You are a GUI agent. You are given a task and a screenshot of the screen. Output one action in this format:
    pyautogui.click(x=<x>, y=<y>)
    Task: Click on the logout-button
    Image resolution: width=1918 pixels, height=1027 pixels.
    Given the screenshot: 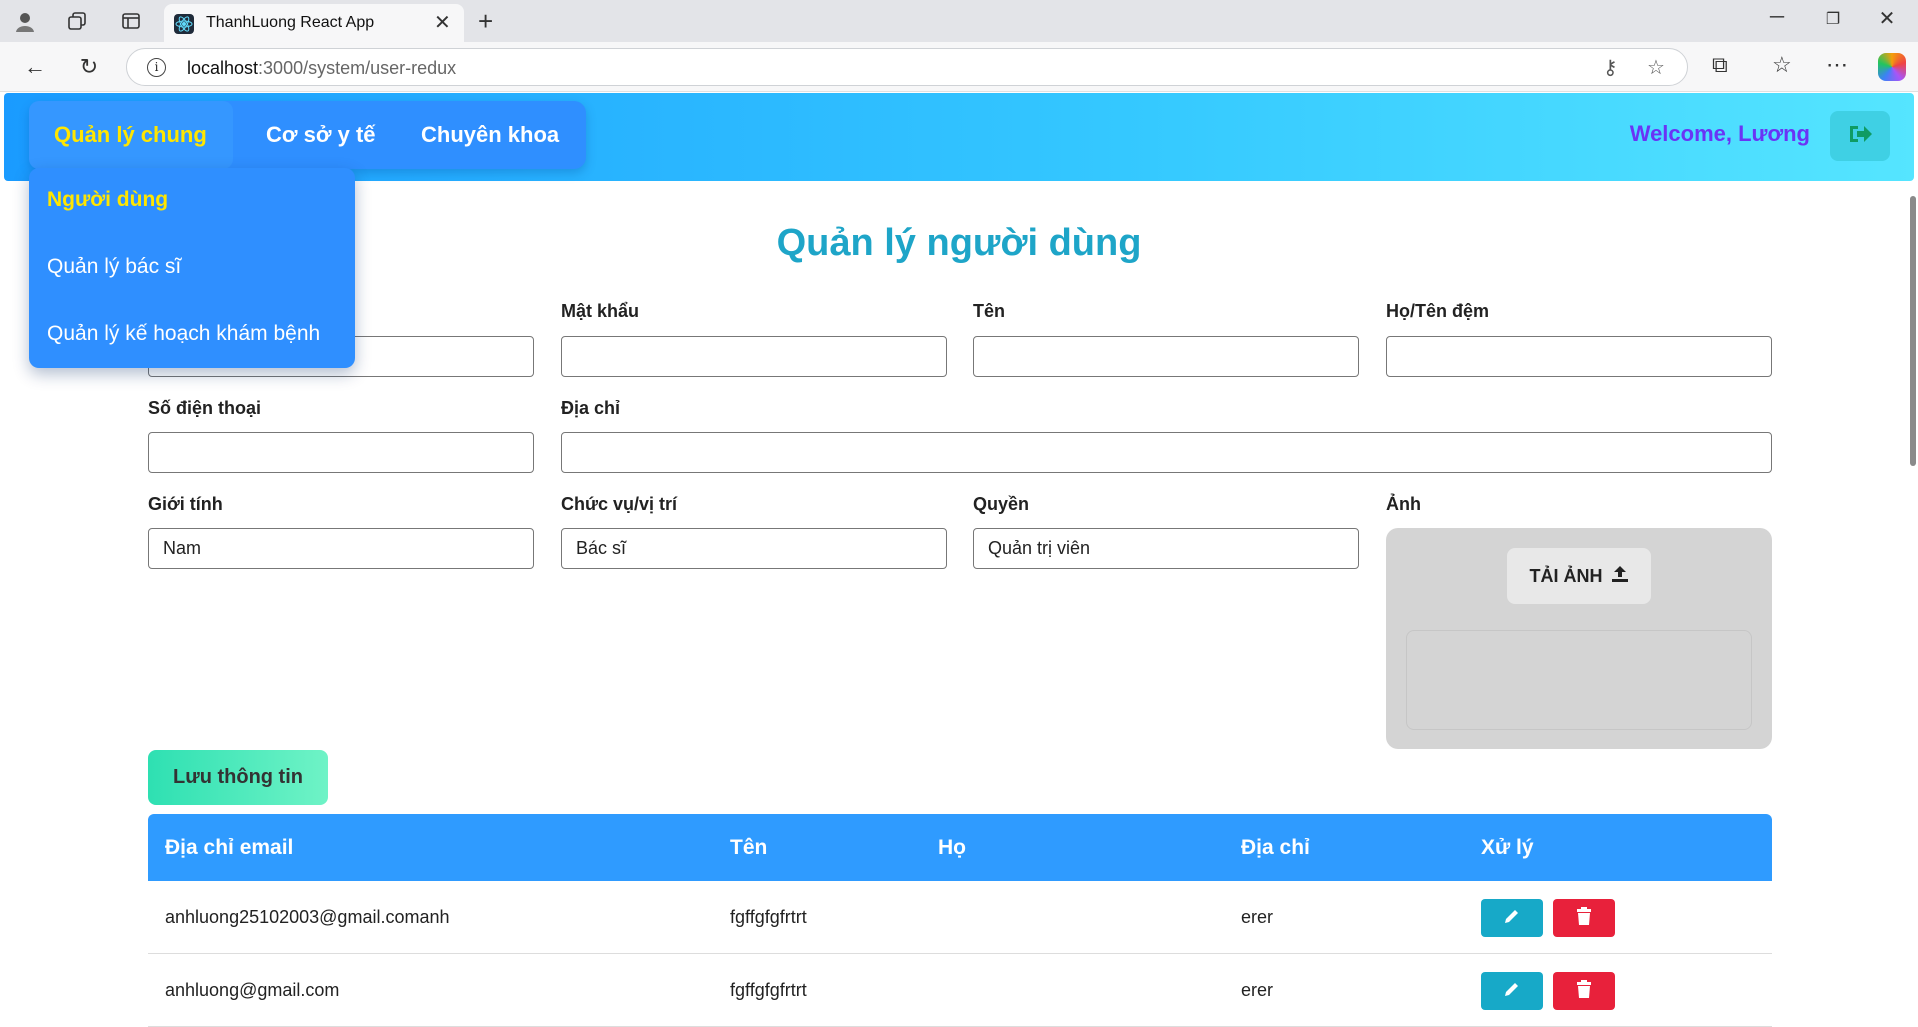 What is the action you would take?
    pyautogui.click(x=1860, y=136)
    